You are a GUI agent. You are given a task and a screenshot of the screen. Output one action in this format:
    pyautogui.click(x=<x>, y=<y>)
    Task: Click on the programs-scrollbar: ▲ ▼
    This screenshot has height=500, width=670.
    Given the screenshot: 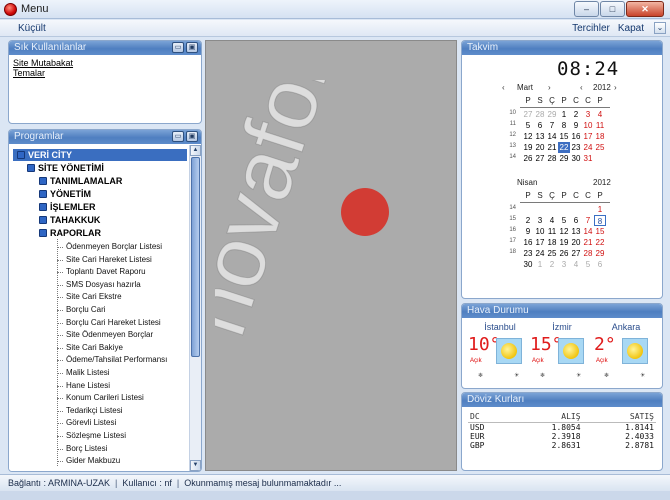 What is the action you would take?
    pyautogui.click(x=195, y=308)
    